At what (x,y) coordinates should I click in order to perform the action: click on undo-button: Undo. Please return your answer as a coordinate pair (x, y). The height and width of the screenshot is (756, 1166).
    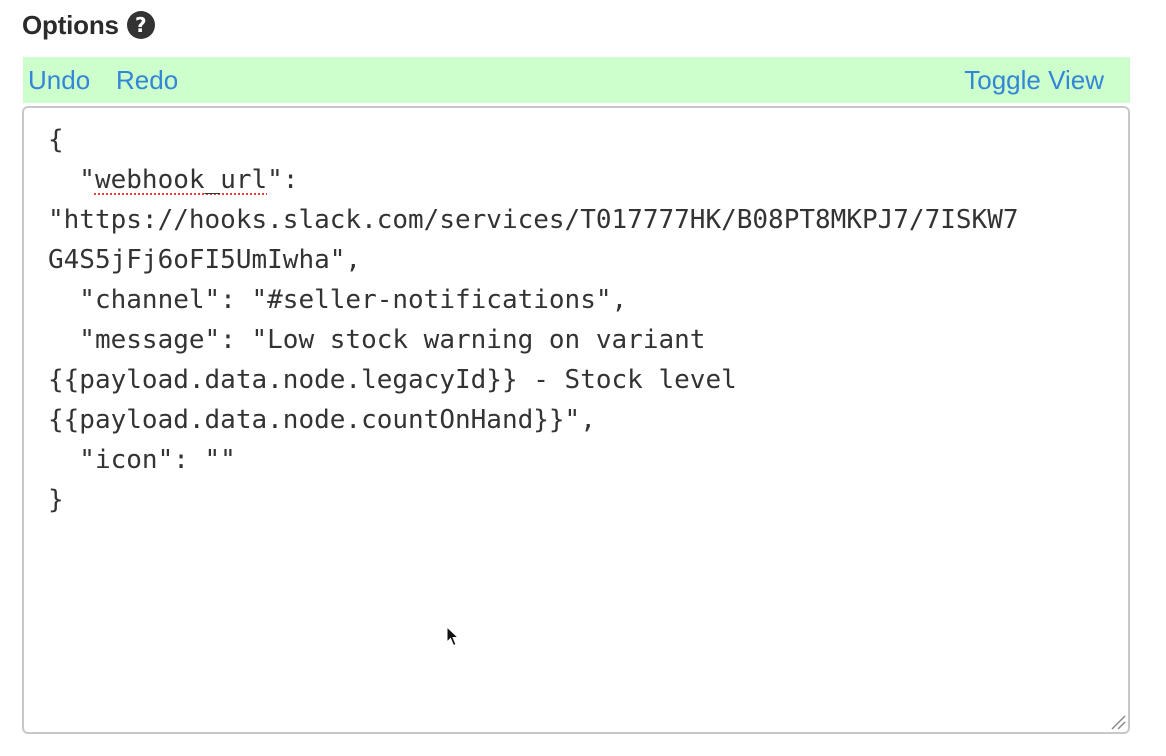
    Looking at the image, I should click on (59, 80).